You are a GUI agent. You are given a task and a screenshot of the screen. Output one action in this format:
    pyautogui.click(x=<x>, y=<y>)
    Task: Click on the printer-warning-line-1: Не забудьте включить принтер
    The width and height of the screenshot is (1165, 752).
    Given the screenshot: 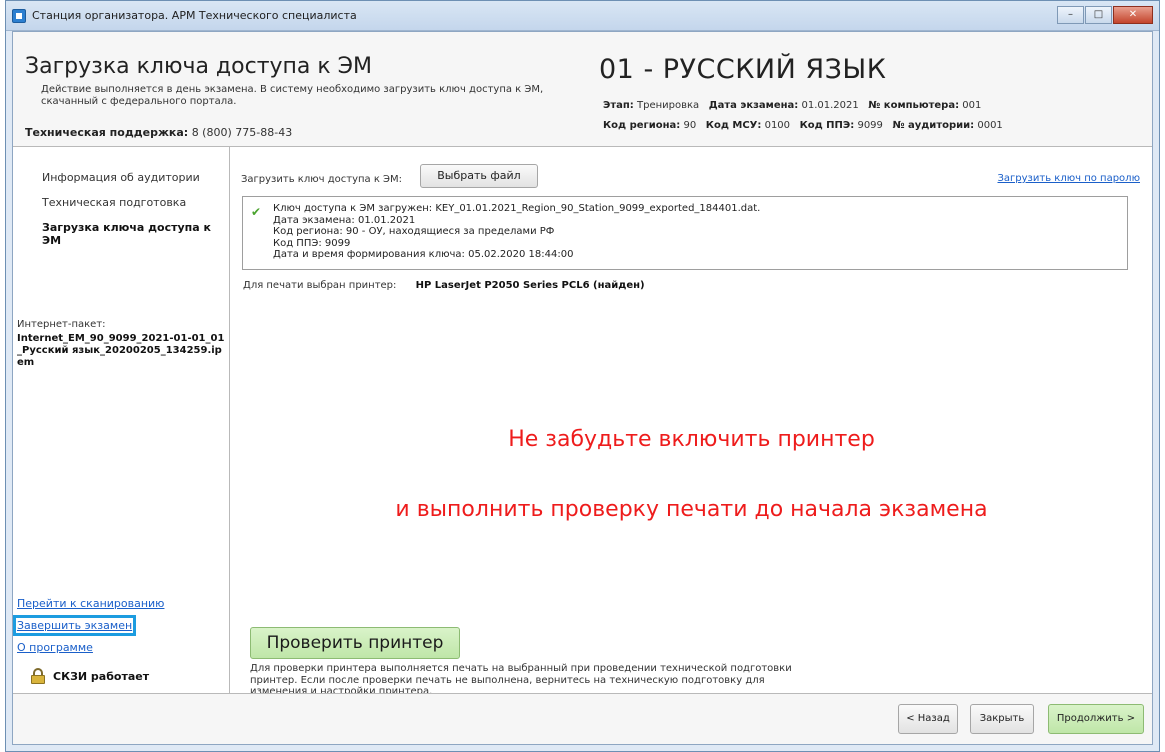 What is the action you would take?
    pyautogui.click(x=691, y=439)
    